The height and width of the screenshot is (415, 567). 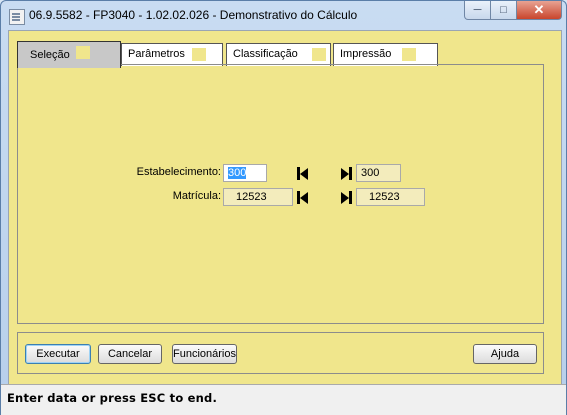 I want to click on tab-label: Impressão, so click(x=366, y=54).